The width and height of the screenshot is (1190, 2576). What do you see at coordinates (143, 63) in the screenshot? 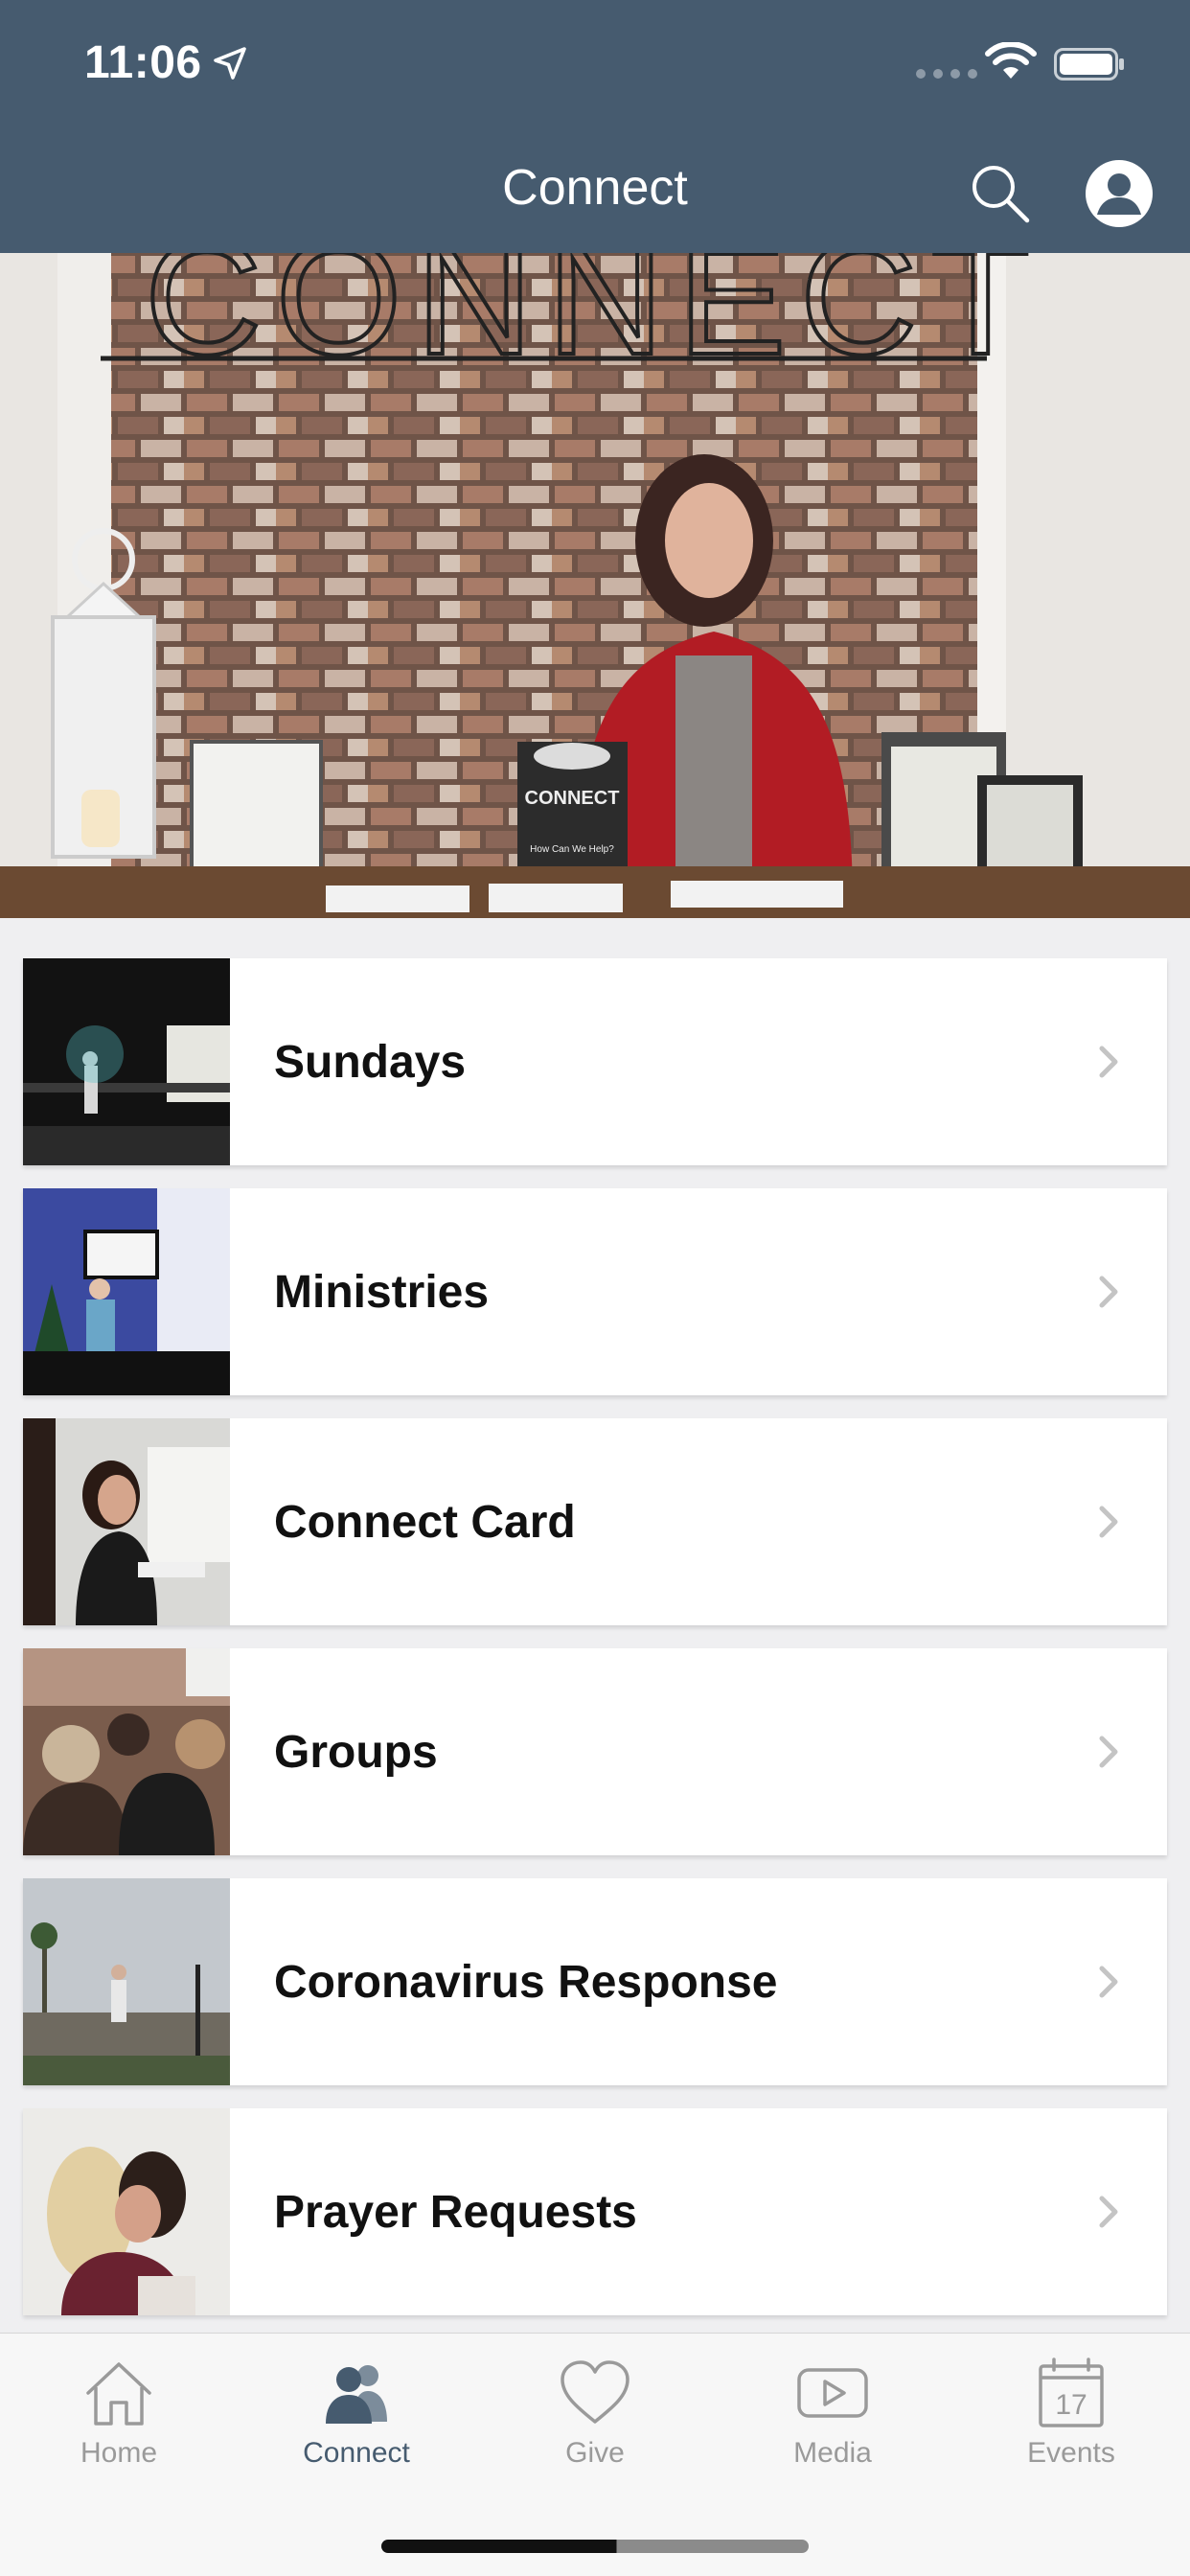
I see `status-time: 11:06` at bounding box center [143, 63].